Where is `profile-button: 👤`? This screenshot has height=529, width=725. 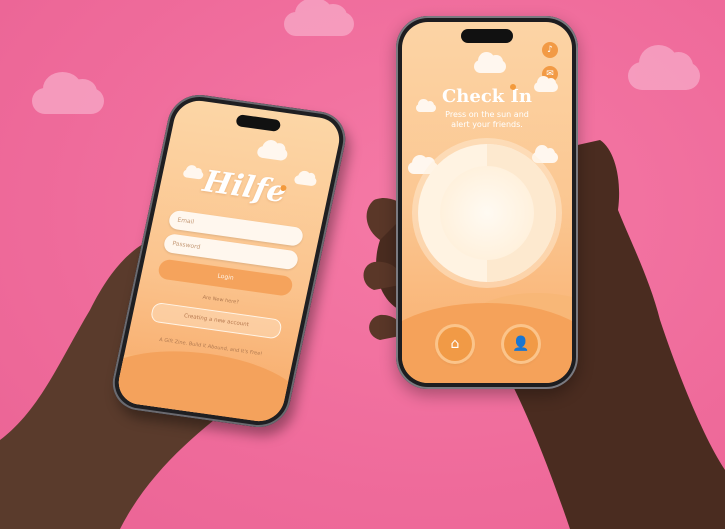 profile-button: 👤 is located at coordinates (521, 344).